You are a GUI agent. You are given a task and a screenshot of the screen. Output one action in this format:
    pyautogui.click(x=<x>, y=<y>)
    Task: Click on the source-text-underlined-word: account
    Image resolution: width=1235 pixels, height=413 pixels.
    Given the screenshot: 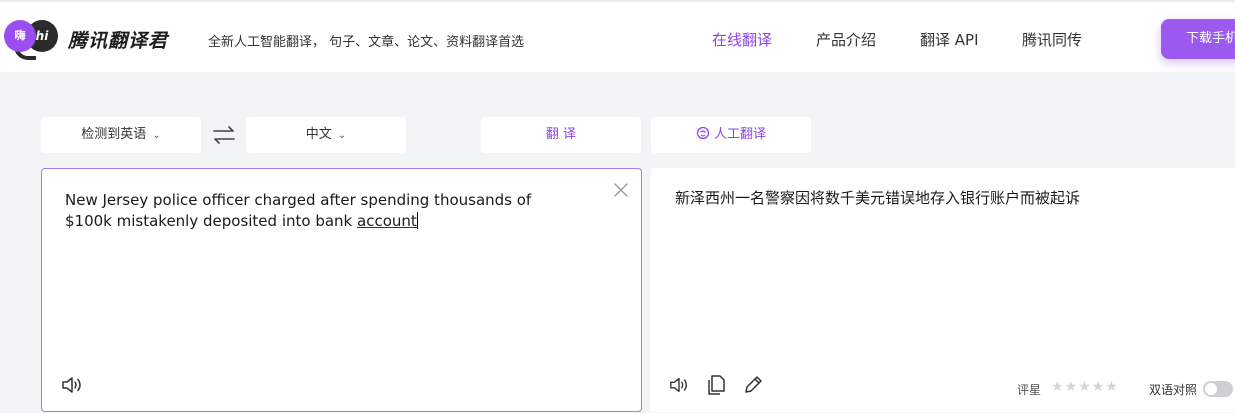 What is the action you would take?
    pyautogui.click(x=387, y=221)
    